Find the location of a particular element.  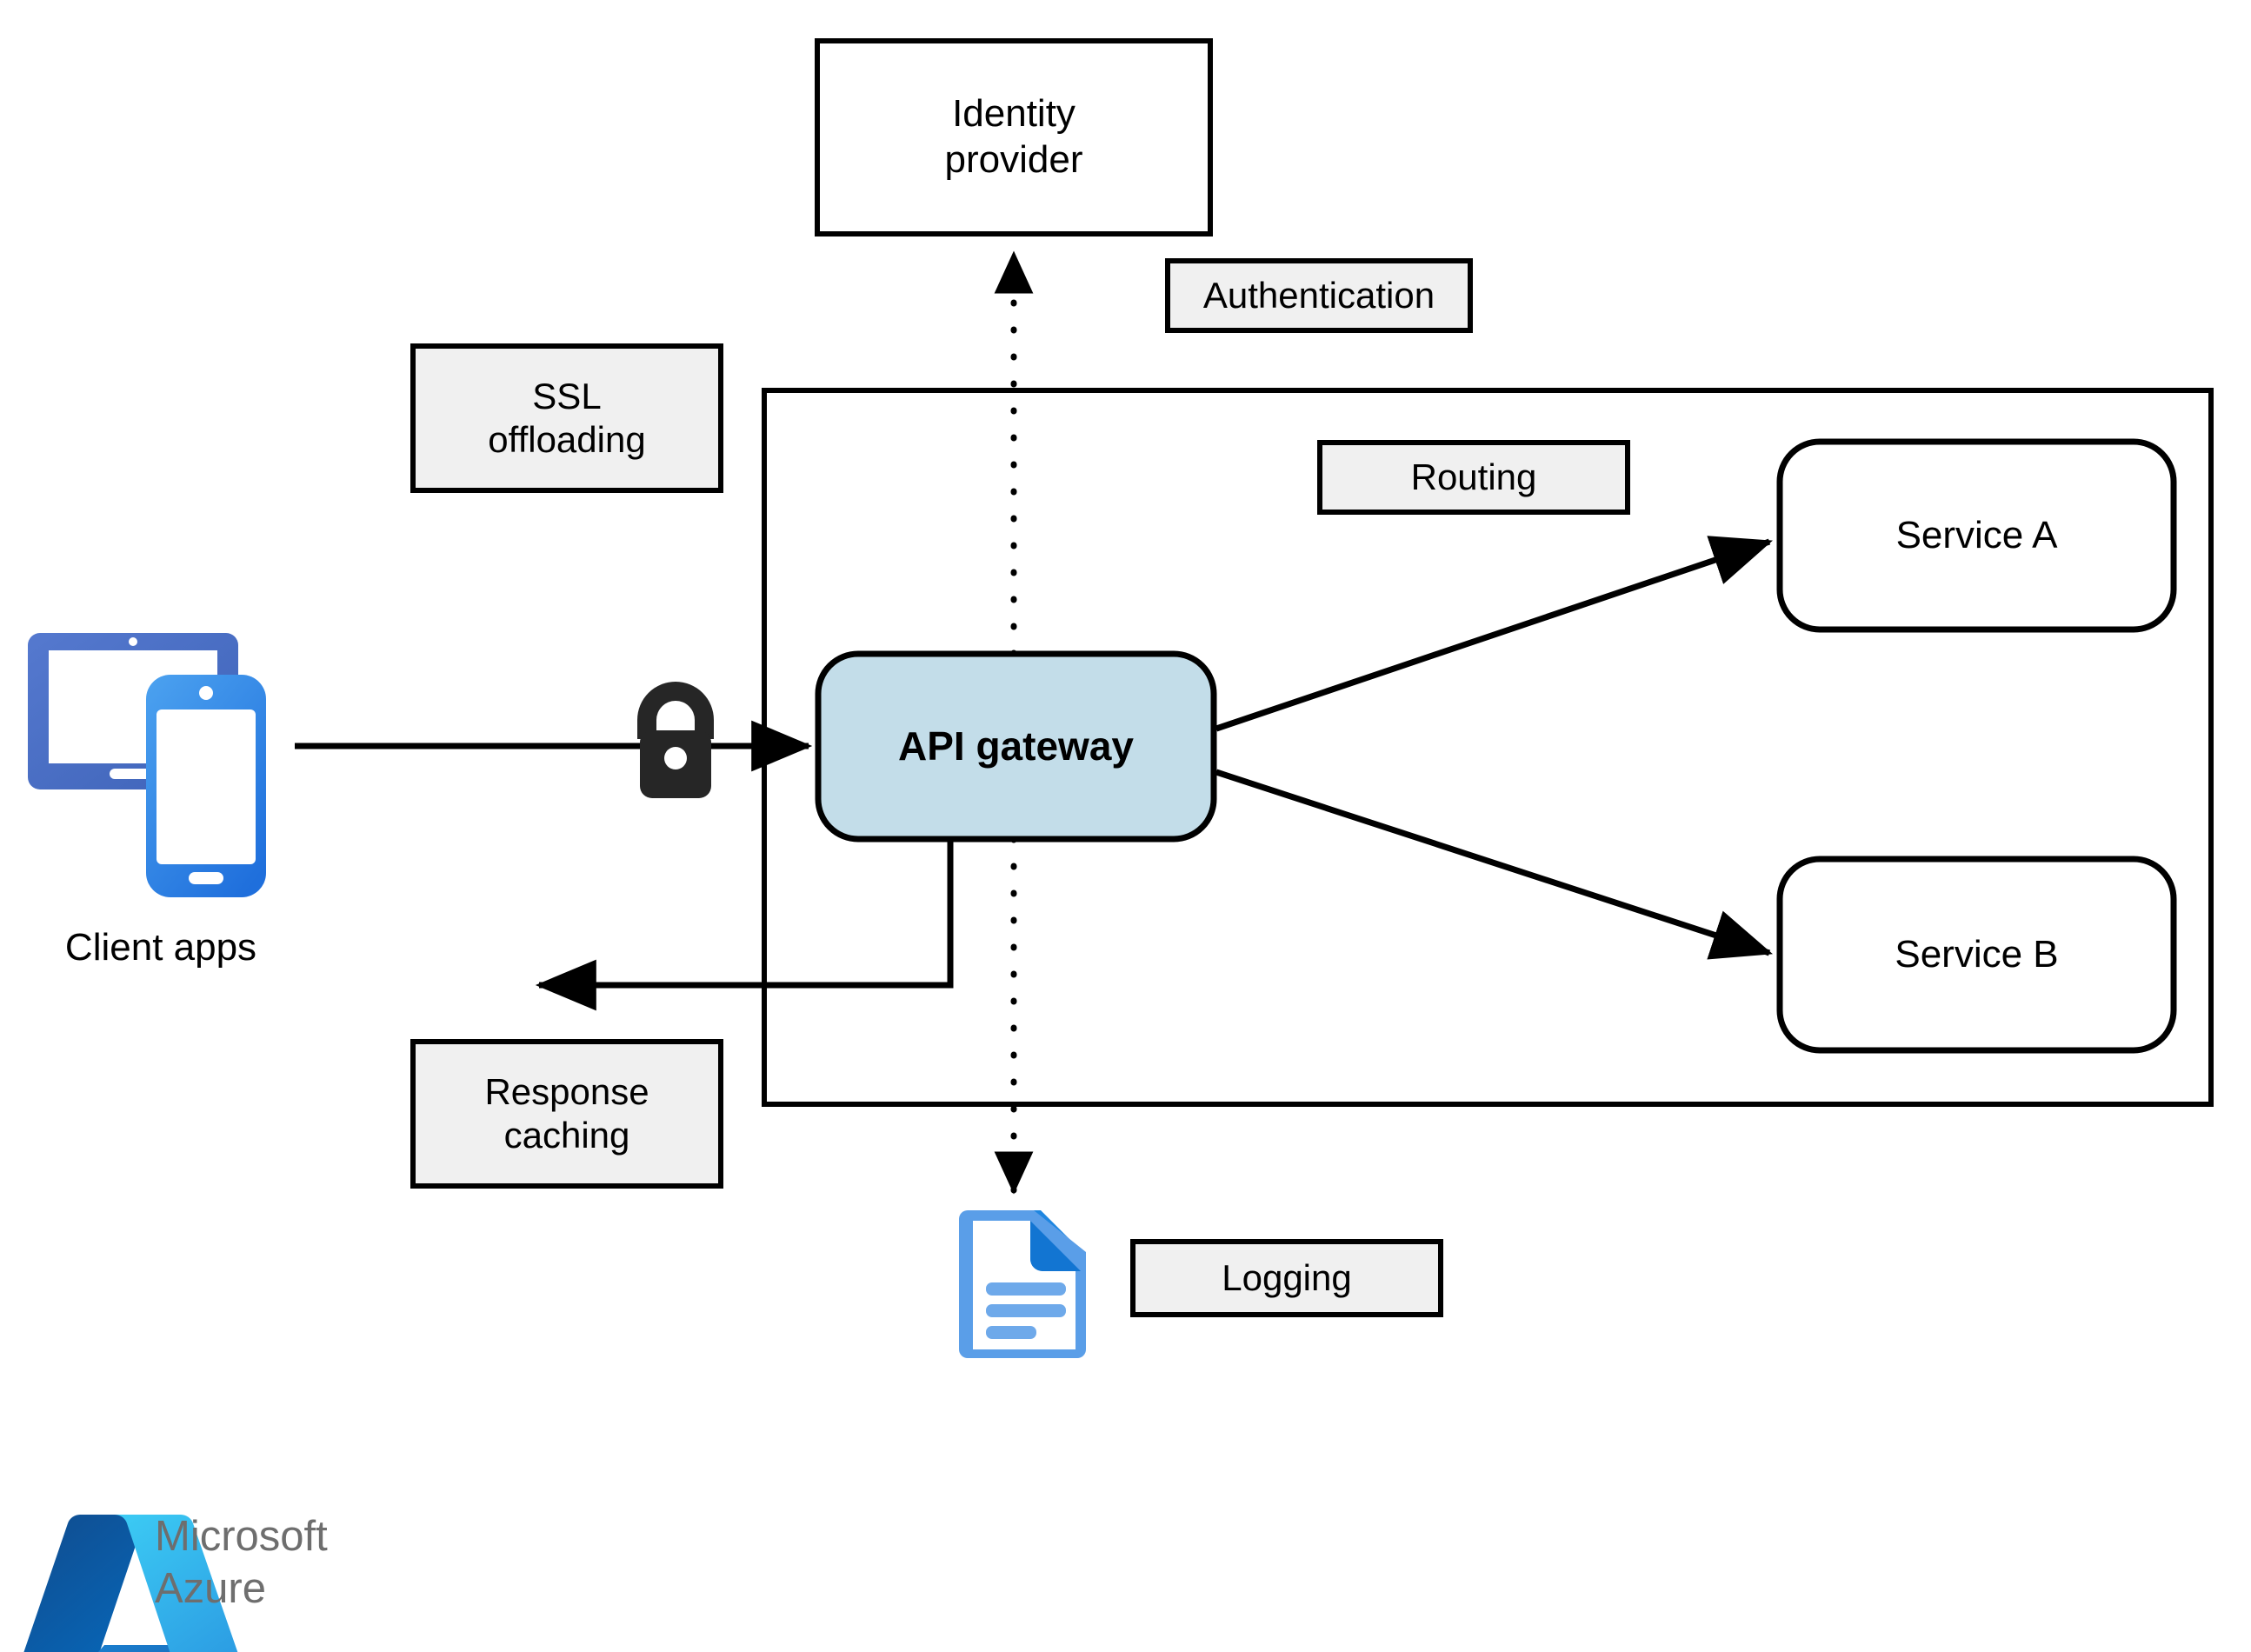

tag-box-routing is located at coordinates (1473, 477).